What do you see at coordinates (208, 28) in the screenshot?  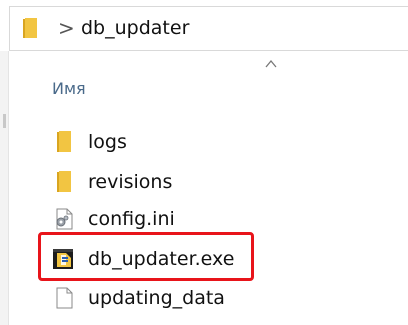 I see `address-bar: > db_updater` at bounding box center [208, 28].